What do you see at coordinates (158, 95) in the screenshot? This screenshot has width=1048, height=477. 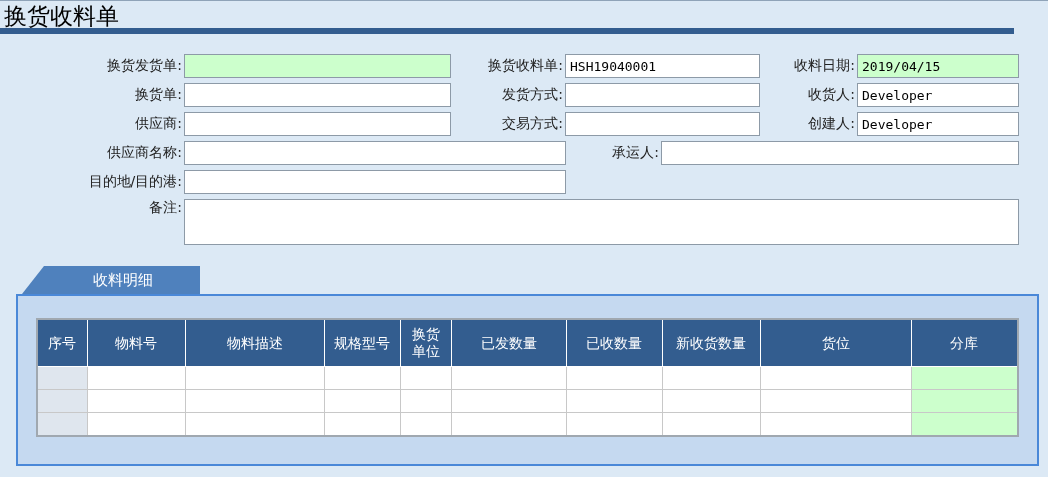 I see `field-label: 换货单:` at bounding box center [158, 95].